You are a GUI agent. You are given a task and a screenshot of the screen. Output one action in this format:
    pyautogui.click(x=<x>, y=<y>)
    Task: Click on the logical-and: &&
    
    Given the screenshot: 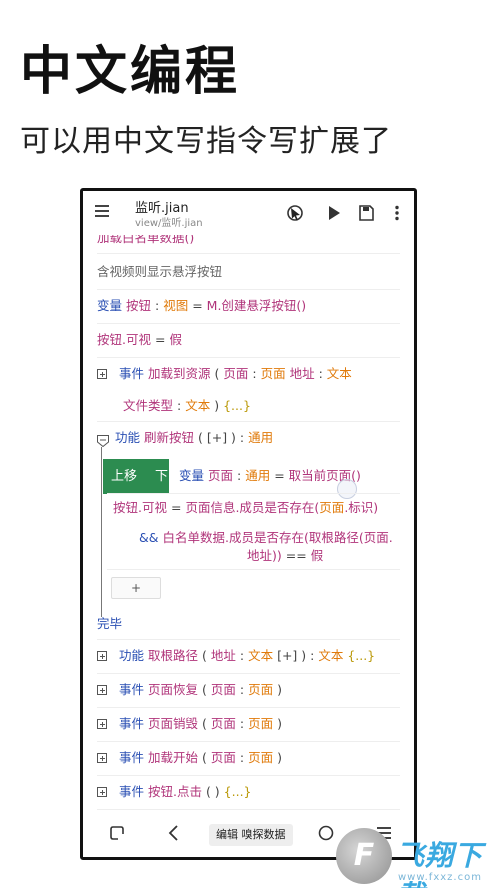 What is the action you would take?
    pyautogui.click(x=149, y=537)
    